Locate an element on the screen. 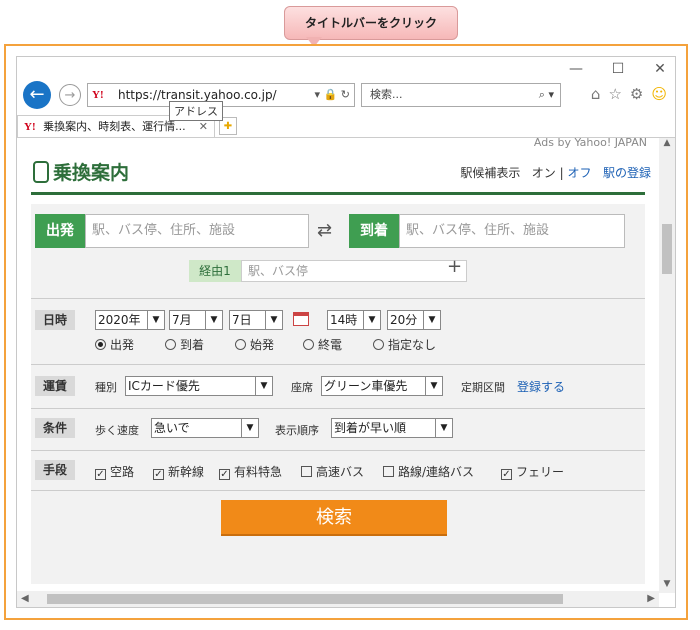 The height and width of the screenshot is (630, 700). horizontal-scrollbar: ◀ ▶ is located at coordinates (338, 599).